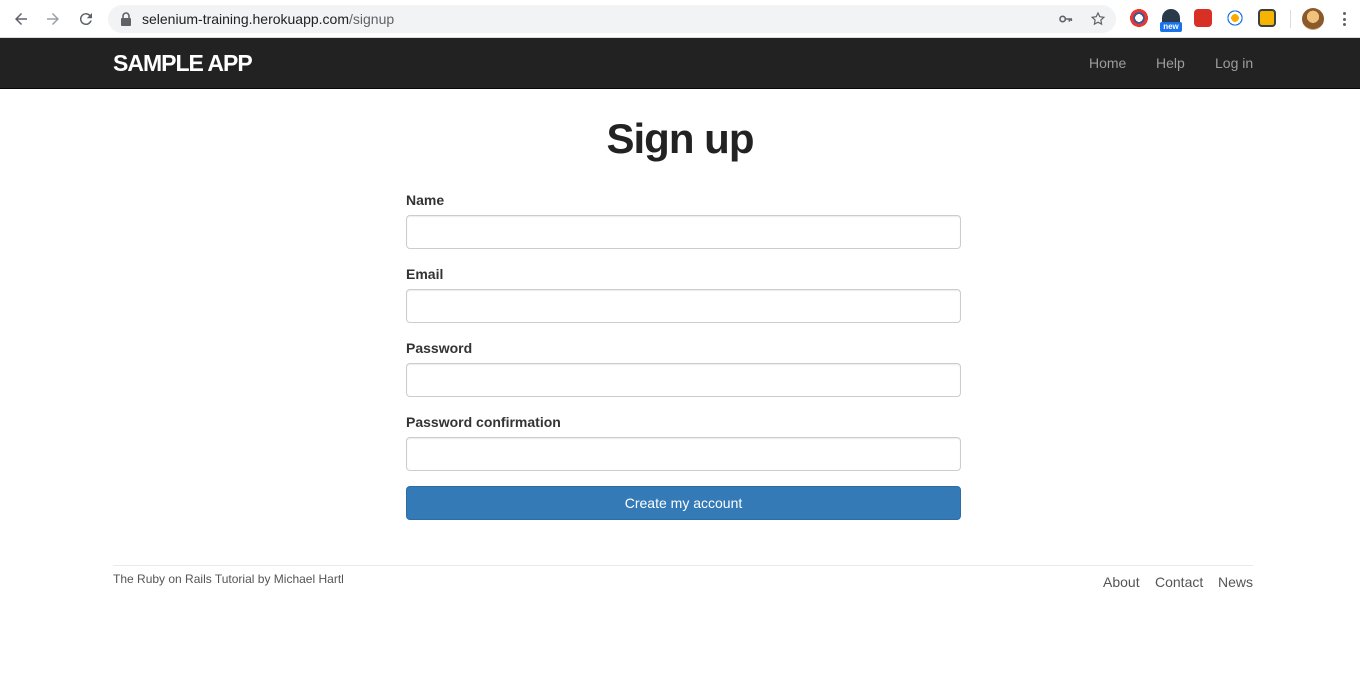  Describe the element at coordinates (1107, 63) in the screenshot. I see `nav-home-link: Home` at that location.